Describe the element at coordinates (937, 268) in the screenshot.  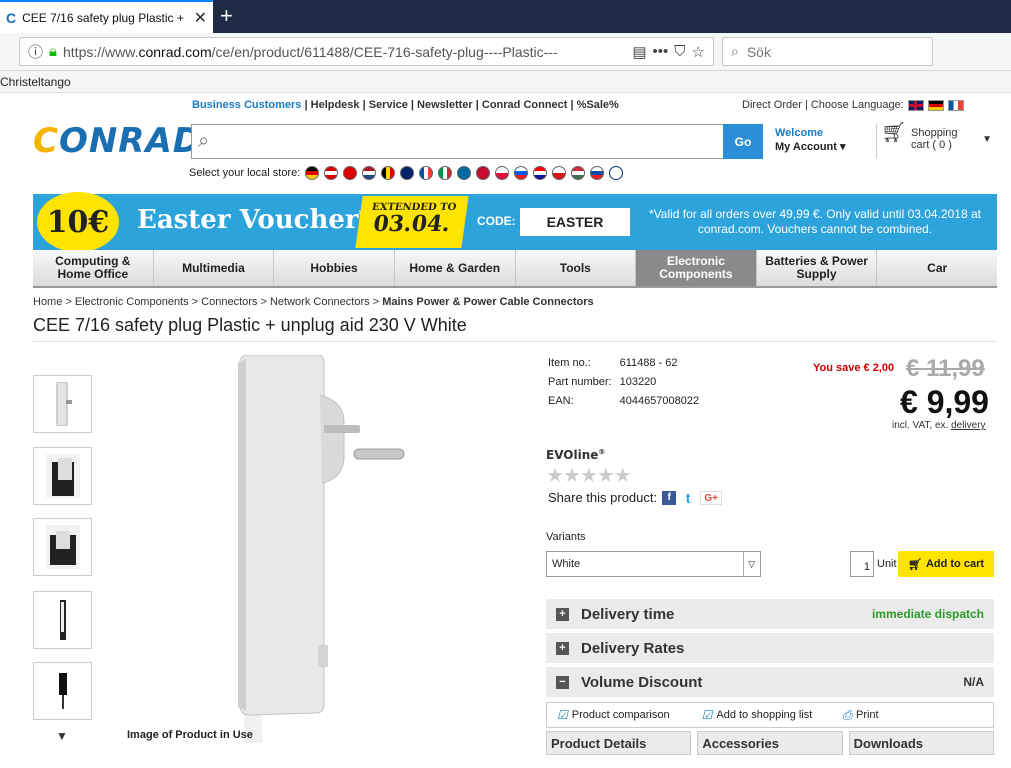
I see `menu-item-car: Car` at that location.